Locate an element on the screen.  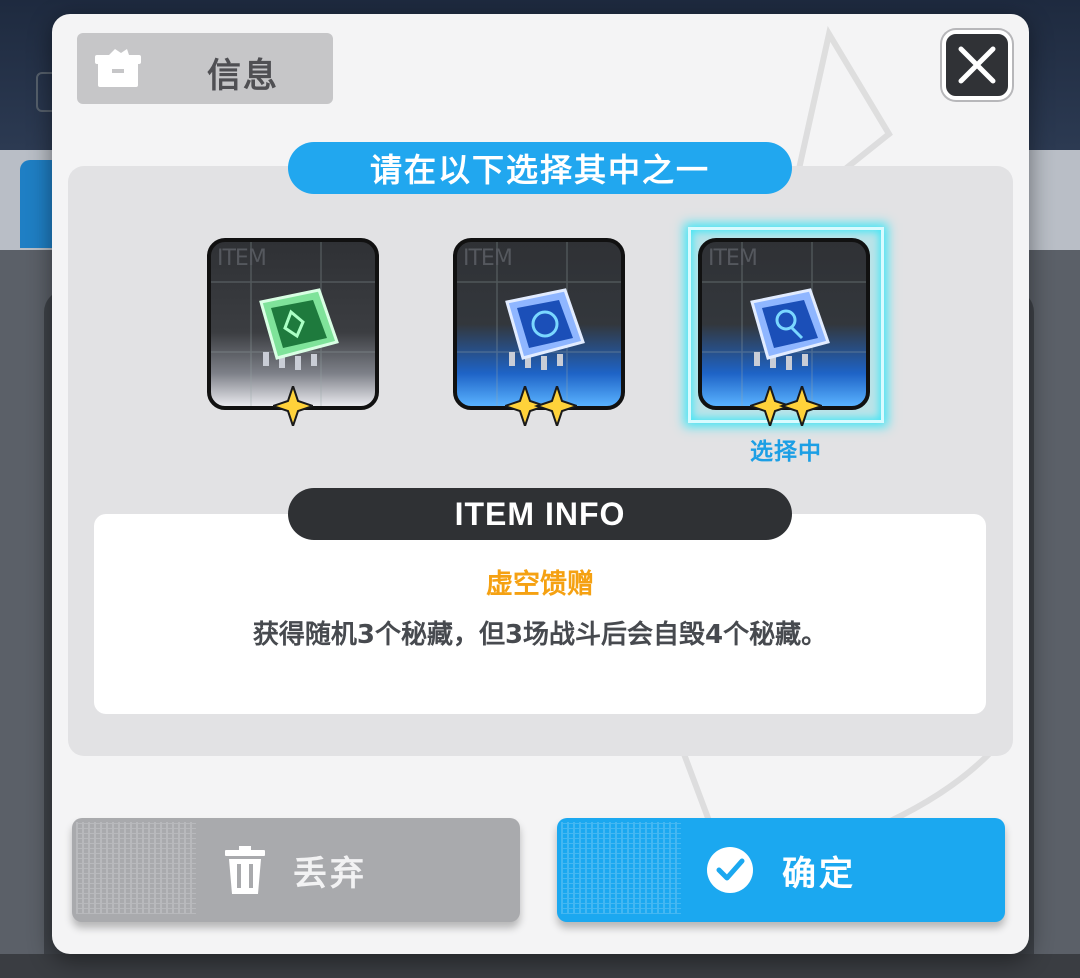
confirm-button: 确定 is located at coordinates (781, 870).